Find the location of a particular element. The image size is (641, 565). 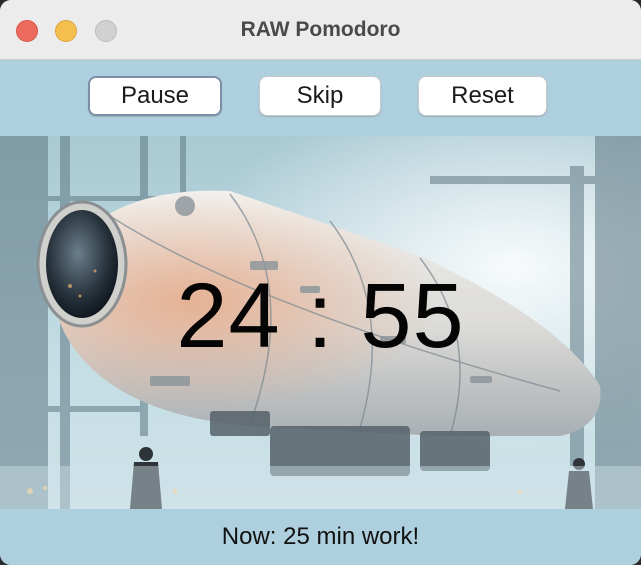

title-bar: RAW Pomodoro is located at coordinates (320, 30).